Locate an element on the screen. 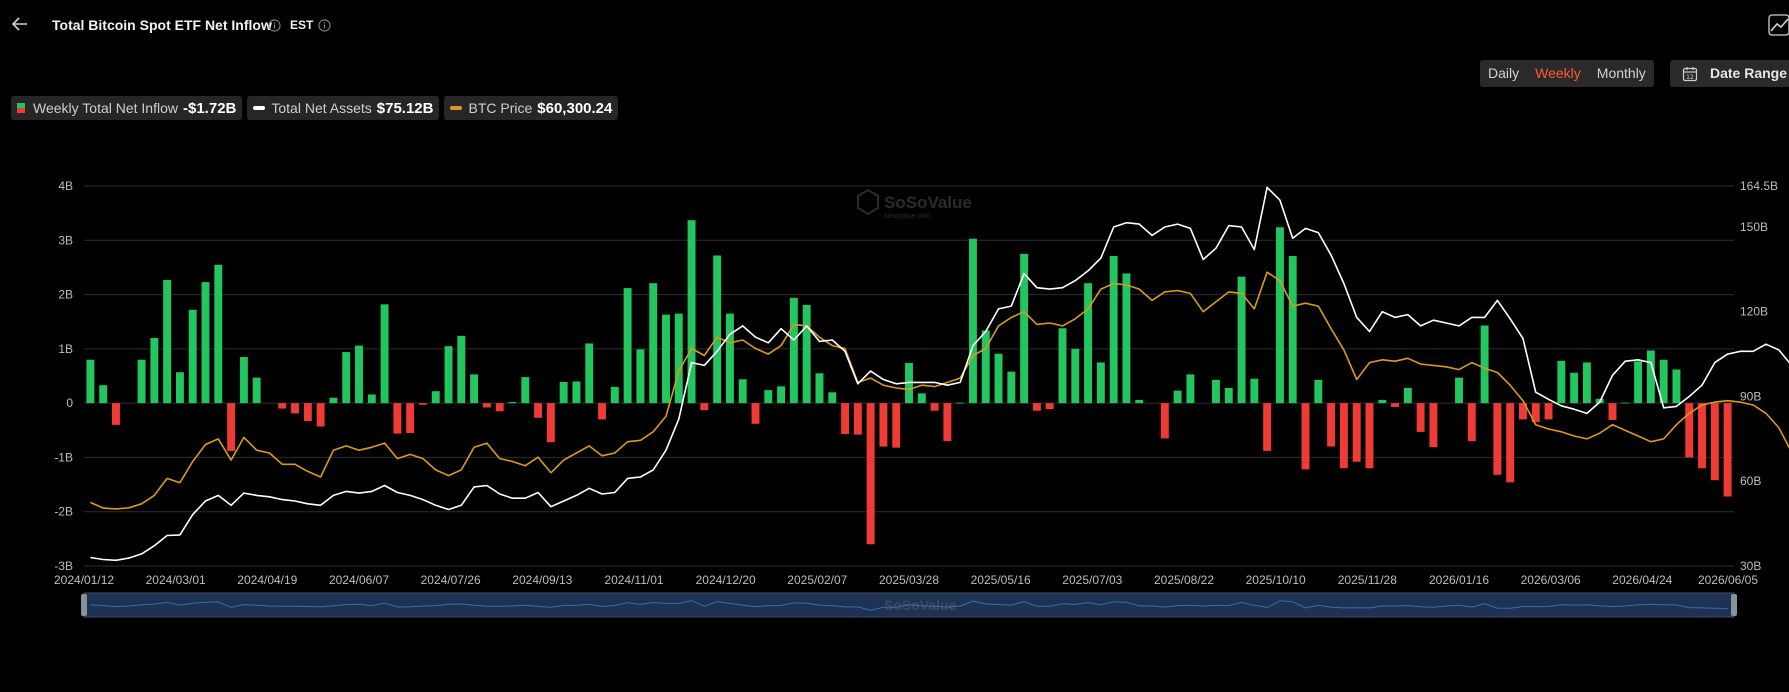 This screenshot has width=1789, height=692. x-axis-tick-label: 2025/07/03 is located at coordinates (1092, 580).